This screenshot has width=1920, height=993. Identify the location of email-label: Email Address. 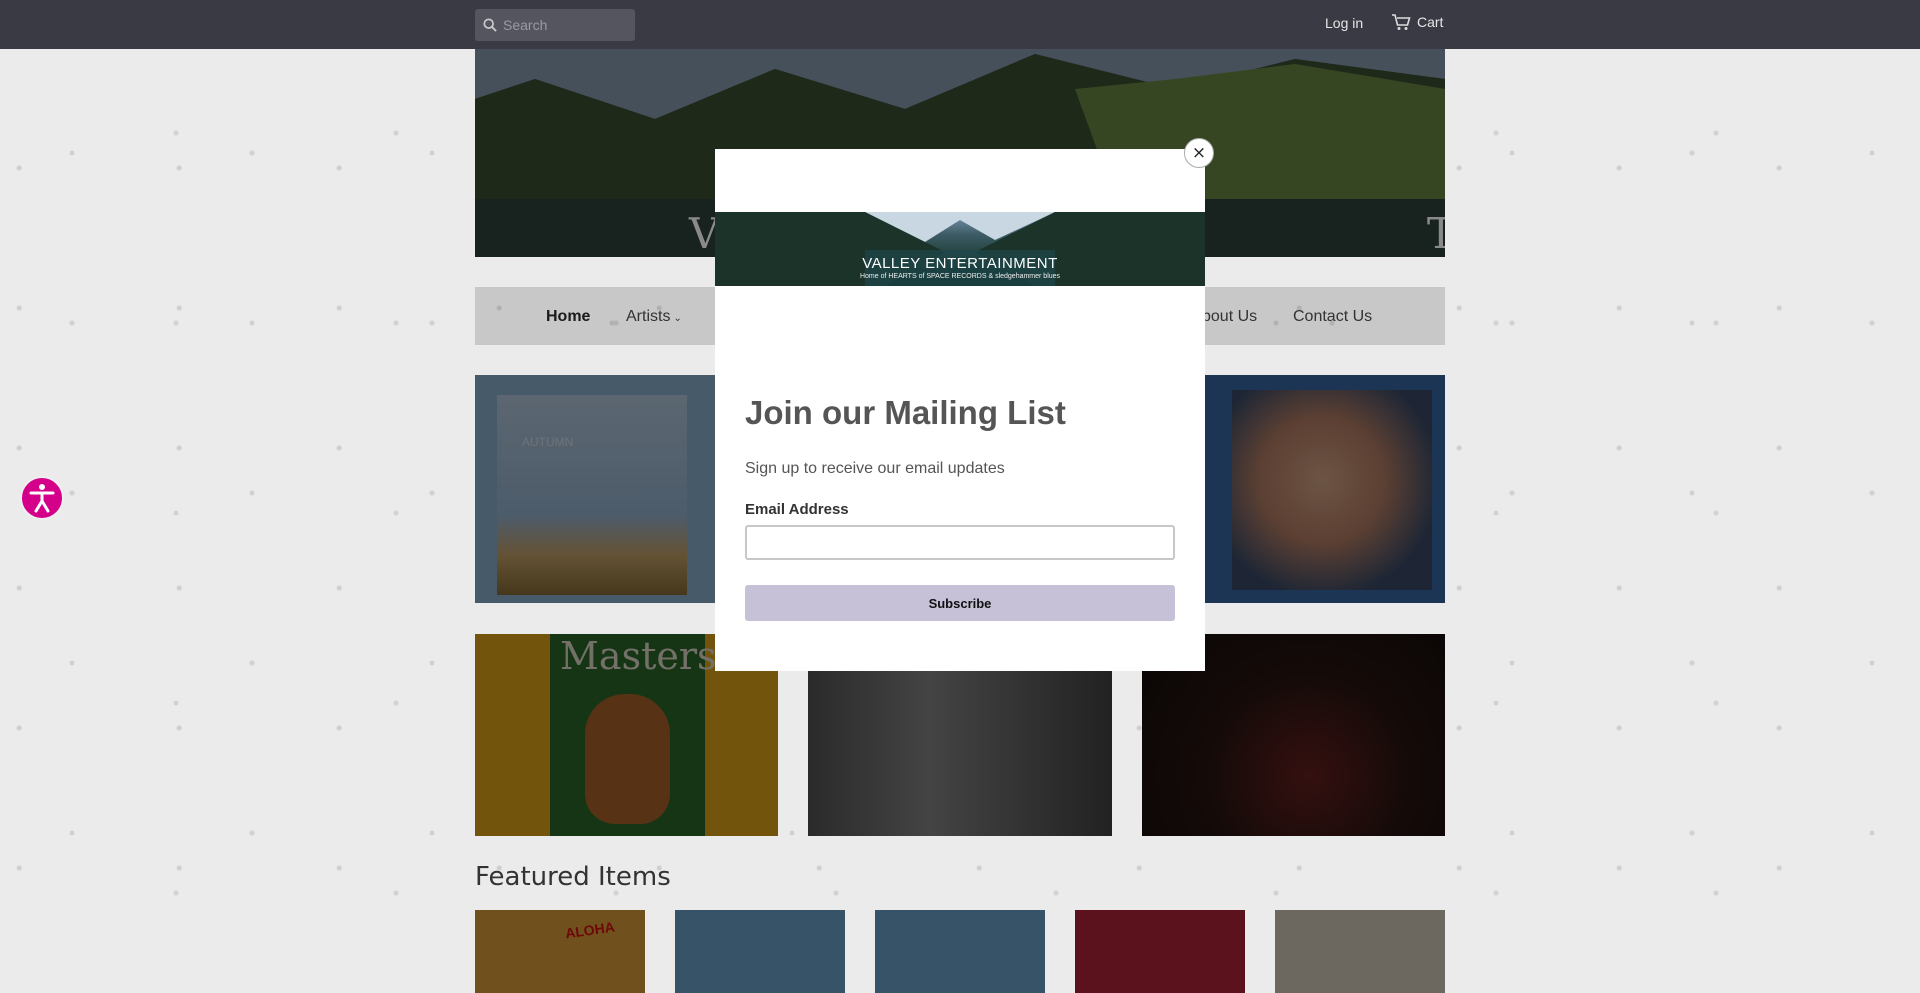
(797, 509).